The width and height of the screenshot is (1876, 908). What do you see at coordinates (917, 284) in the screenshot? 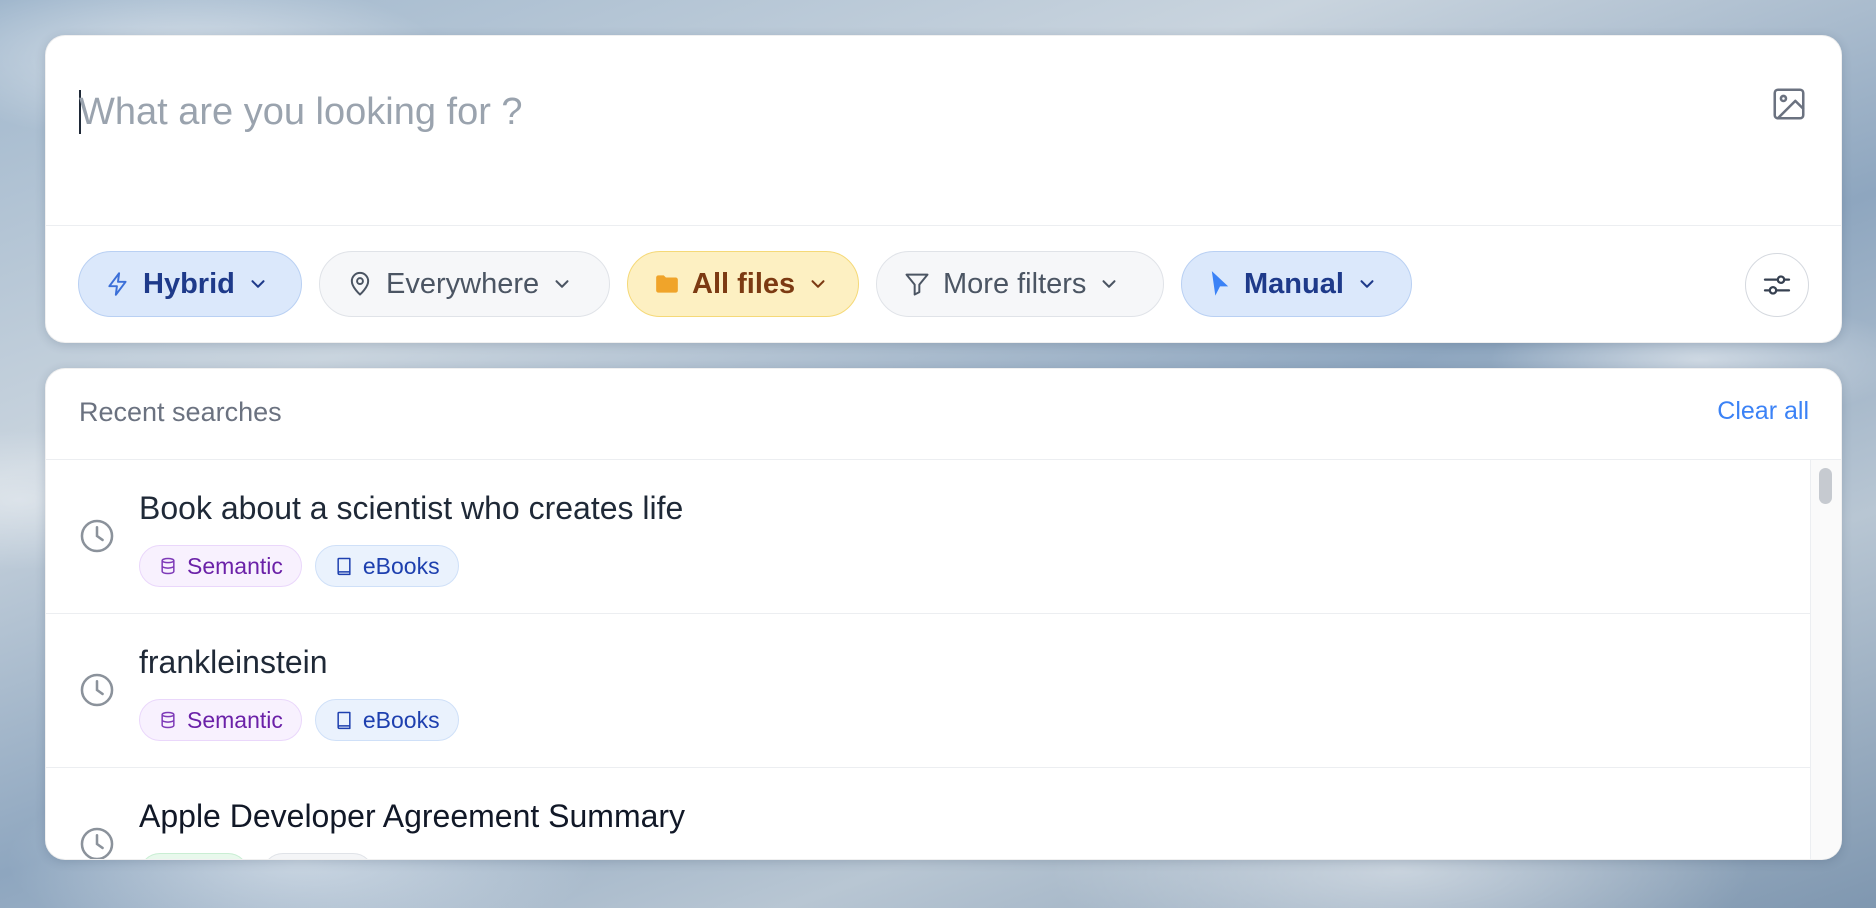
I see `filter-icon` at bounding box center [917, 284].